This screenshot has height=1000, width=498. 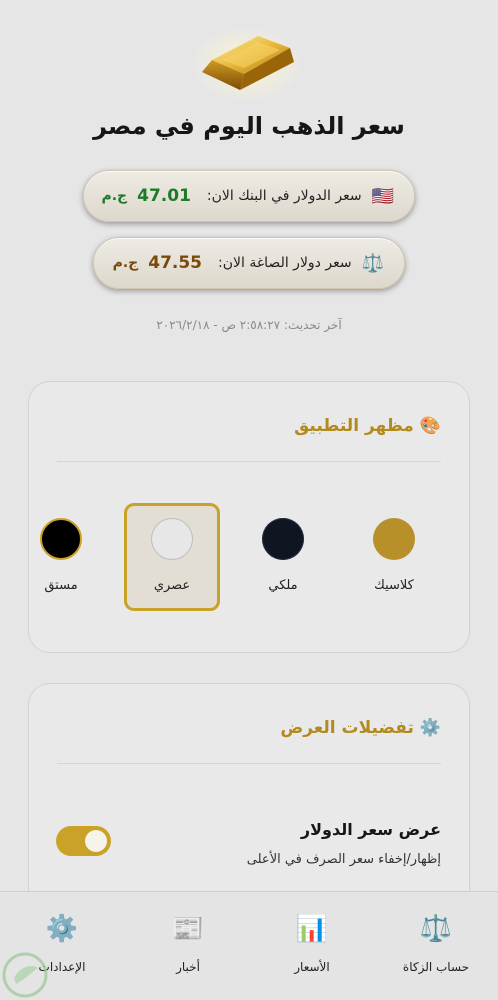 I want to click on show-dollar-toggle, so click(x=83, y=841).